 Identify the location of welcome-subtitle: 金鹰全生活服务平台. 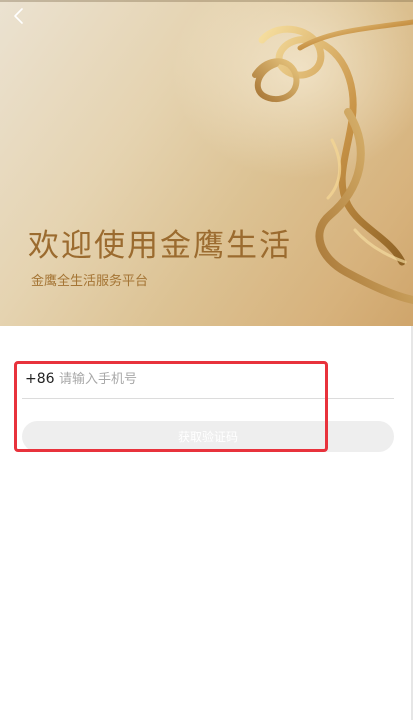
(90, 281).